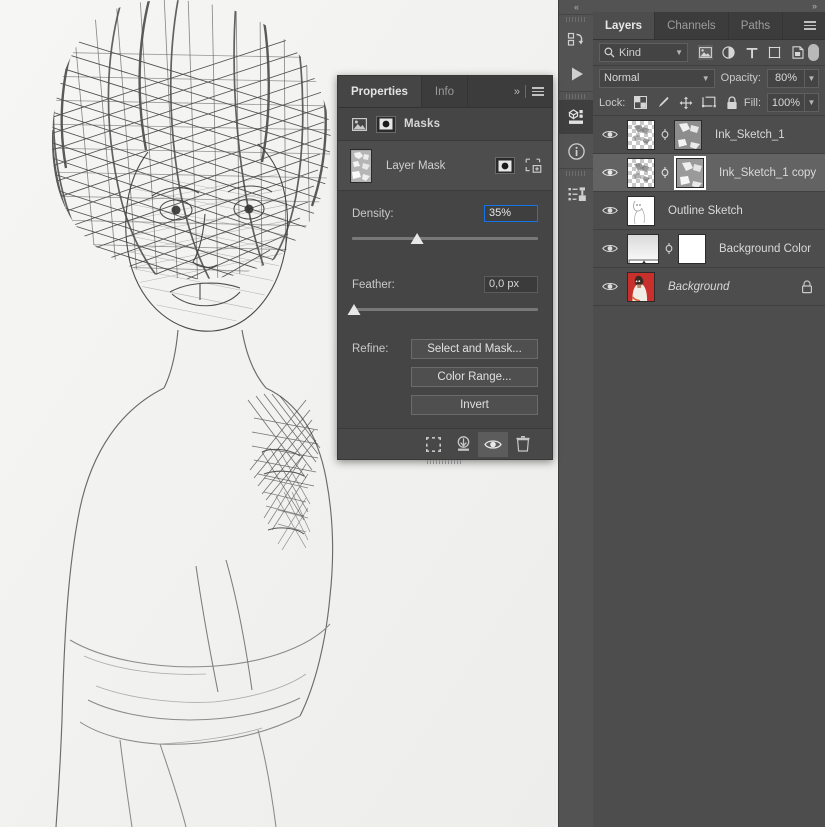 The height and width of the screenshot is (827, 825). I want to click on layers-tab-bar: Layers Channels Paths, so click(709, 26).